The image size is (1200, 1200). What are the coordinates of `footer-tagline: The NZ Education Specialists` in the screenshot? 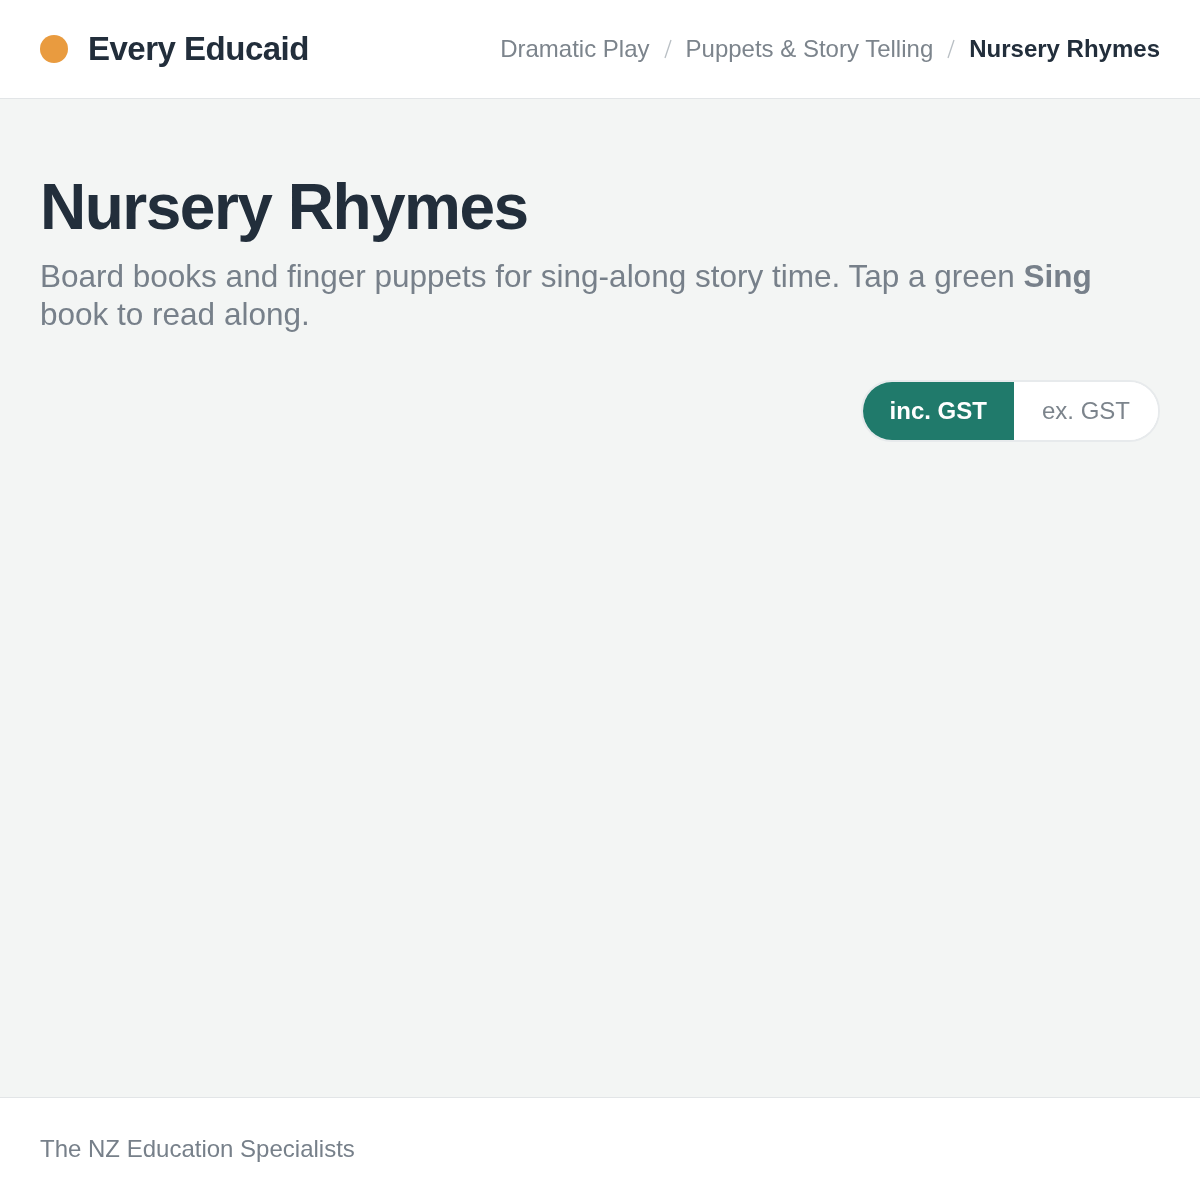 It's located at (197, 1149).